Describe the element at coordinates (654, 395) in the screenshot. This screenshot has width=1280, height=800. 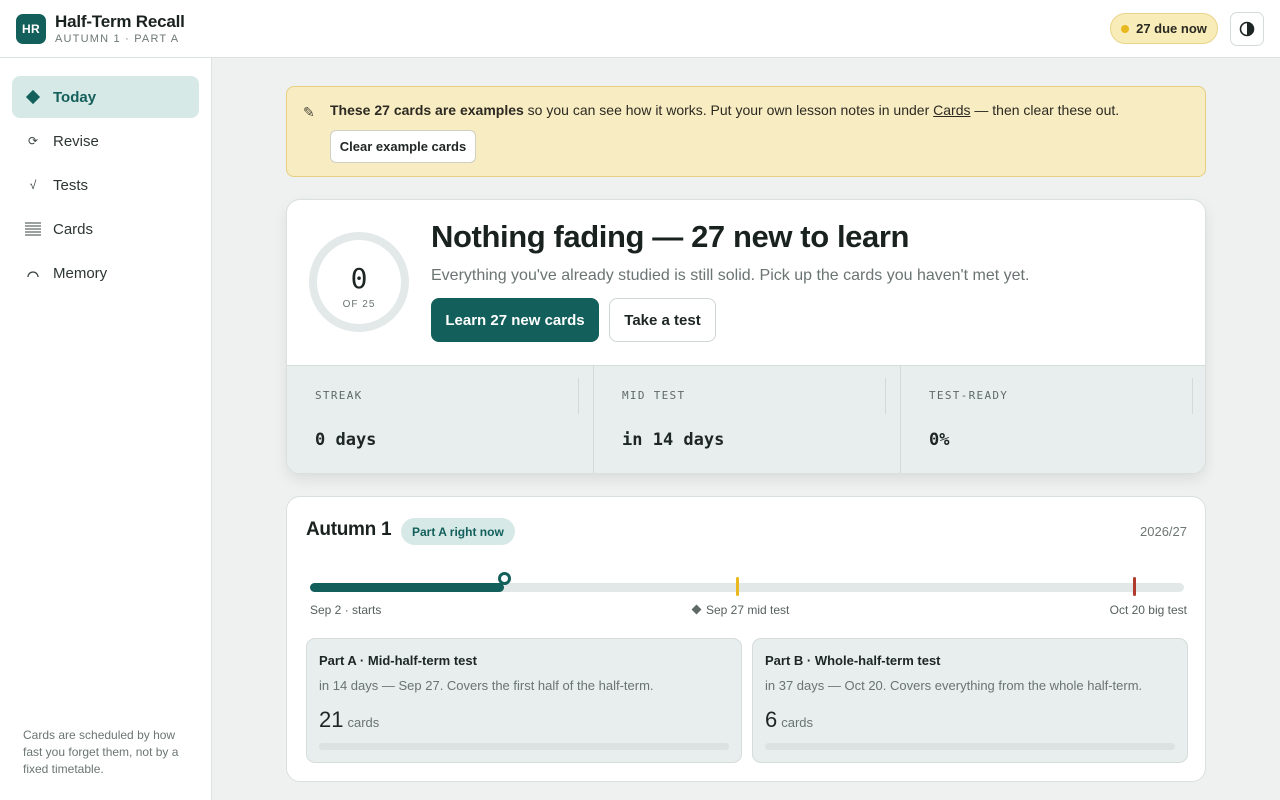
I see `stat-label: MID TEST` at that location.